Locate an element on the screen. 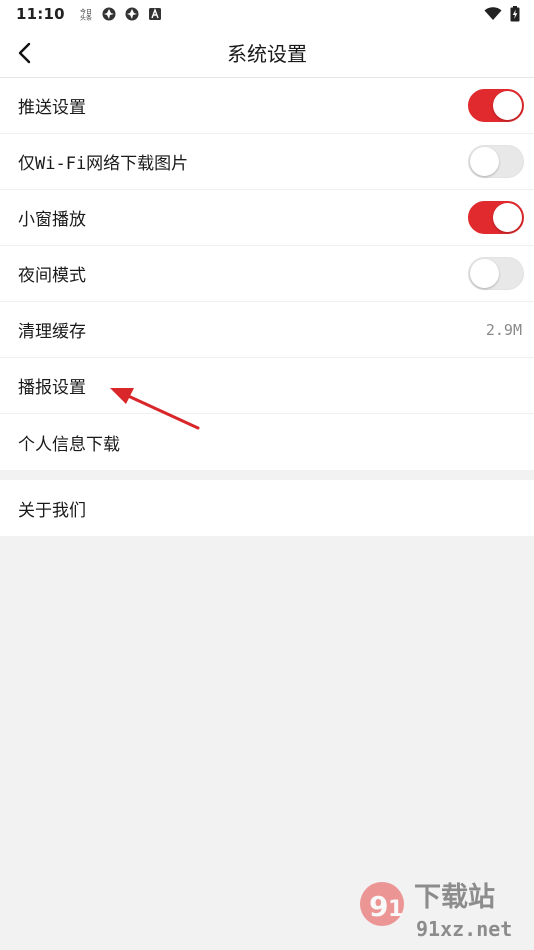  settings-group-about: 关于我们 is located at coordinates (267, 508).